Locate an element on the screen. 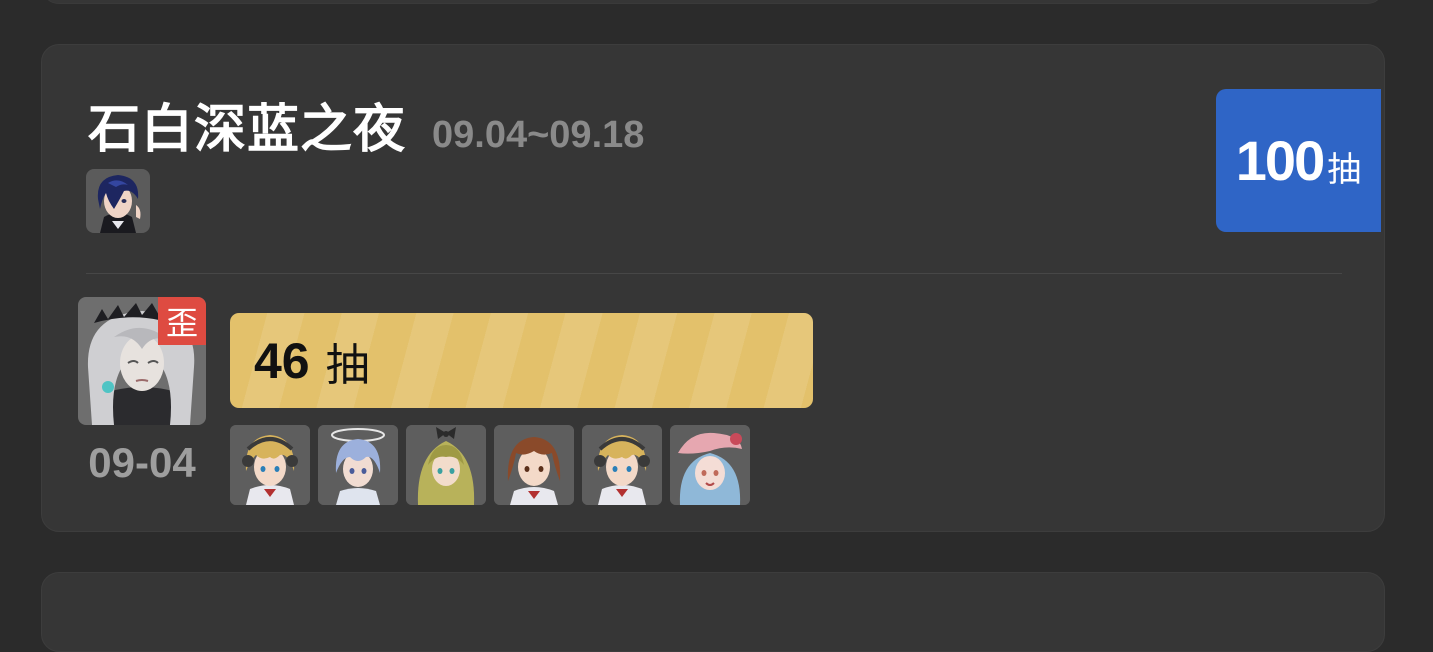  pity-count: 46 is located at coordinates (282, 360).